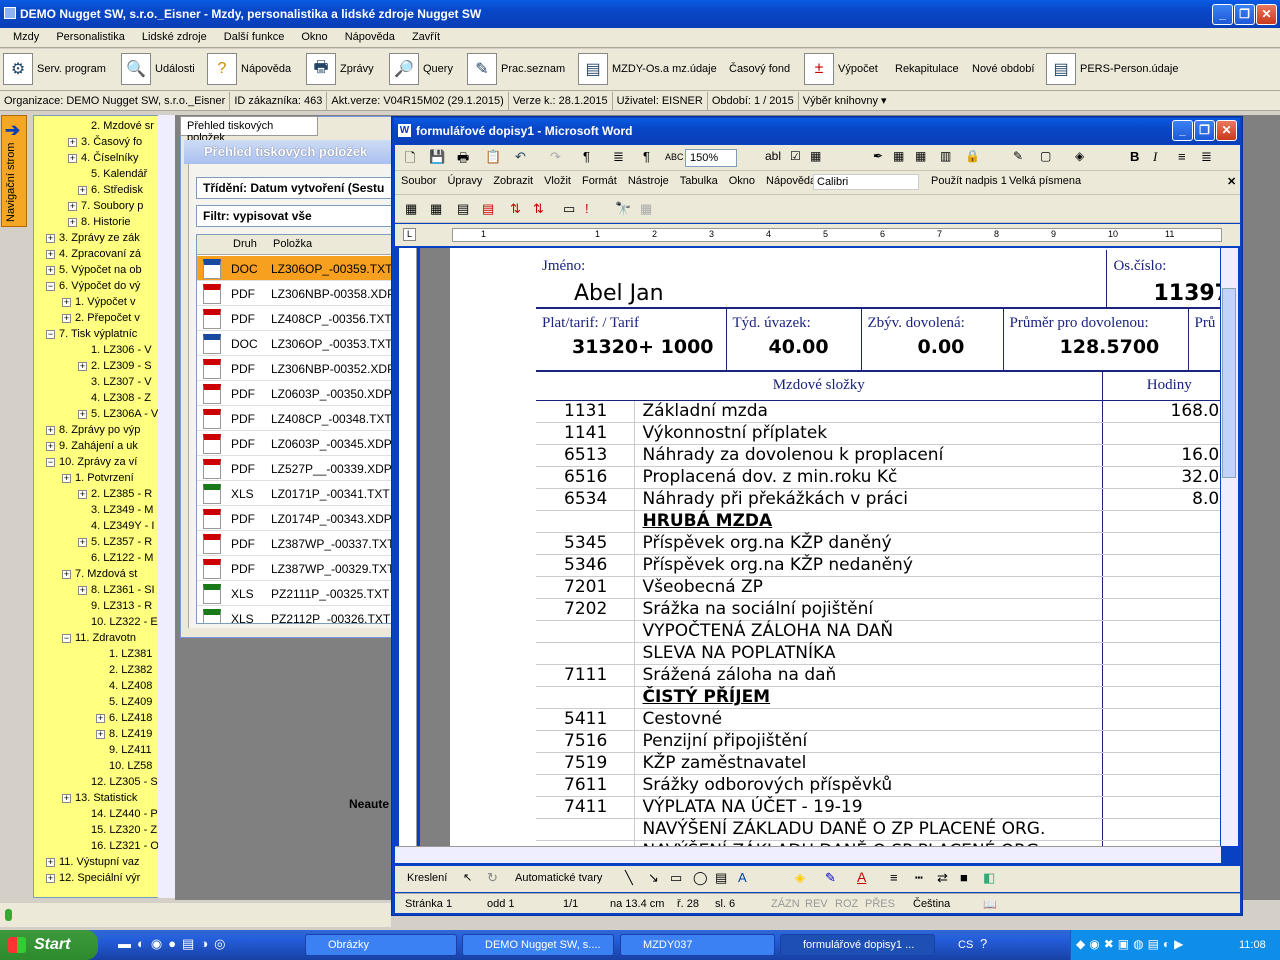 The image size is (1280, 960). Describe the element at coordinates (408, 548) in the screenshot. I see `vertical-ruler` at that location.